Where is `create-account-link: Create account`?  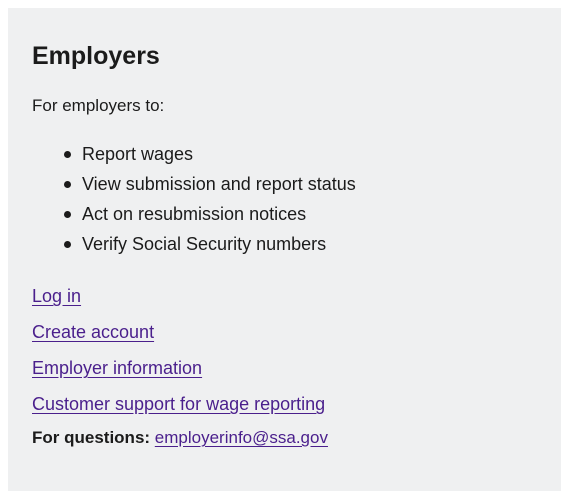 create-account-link: Create account is located at coordinates (93, 332).